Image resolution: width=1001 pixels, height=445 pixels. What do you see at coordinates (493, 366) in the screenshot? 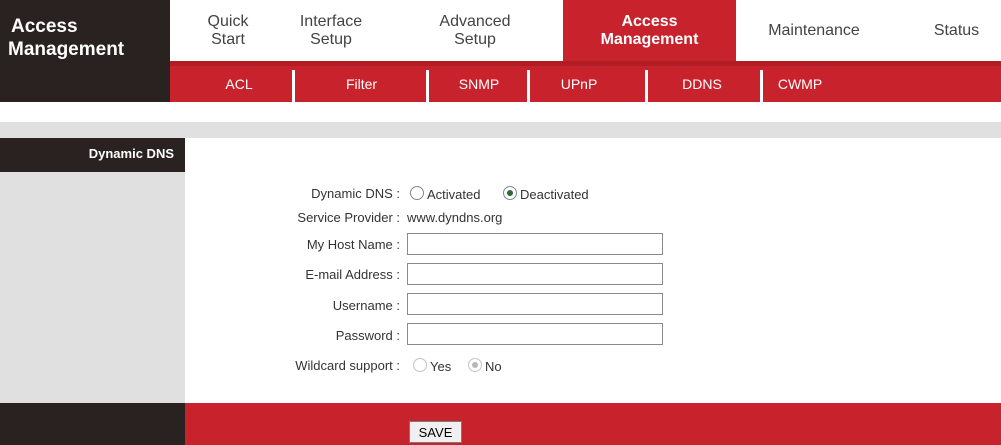
I see `wildcard-no-label: No` at bounding box center [493, 366].